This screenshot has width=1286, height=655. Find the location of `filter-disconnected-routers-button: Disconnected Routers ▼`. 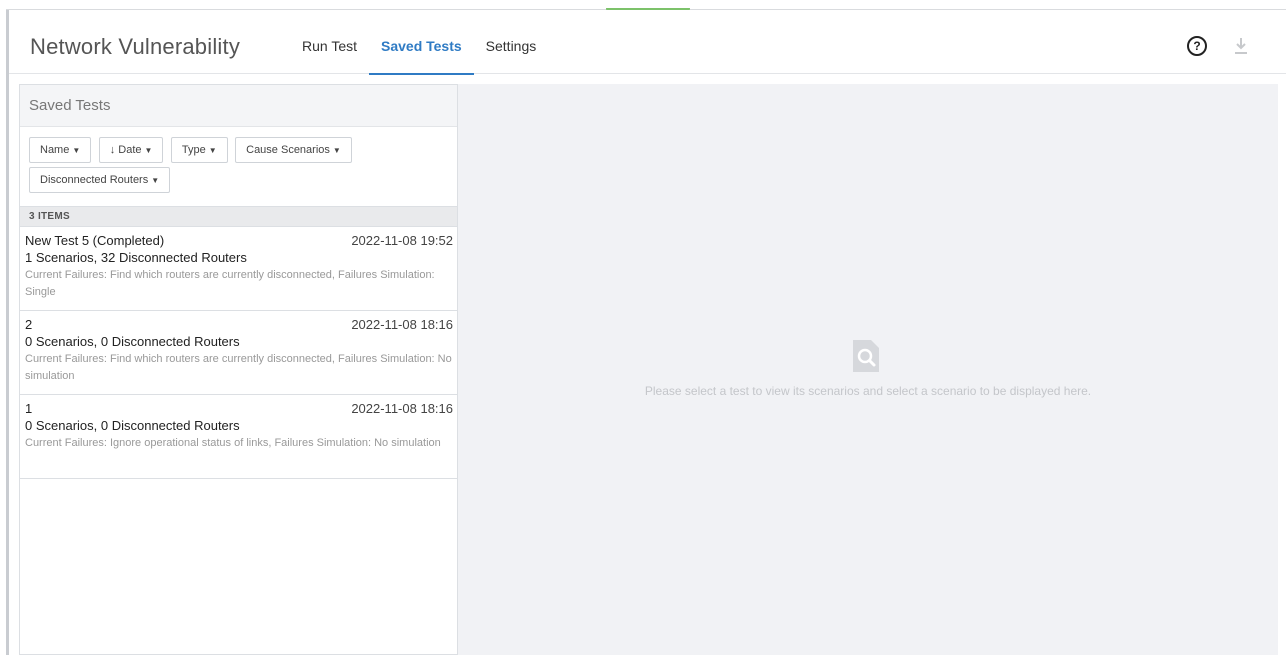

filter-disconnected-routers-button: Disconnected Routers ▼ is located at coordinates (100, 180).